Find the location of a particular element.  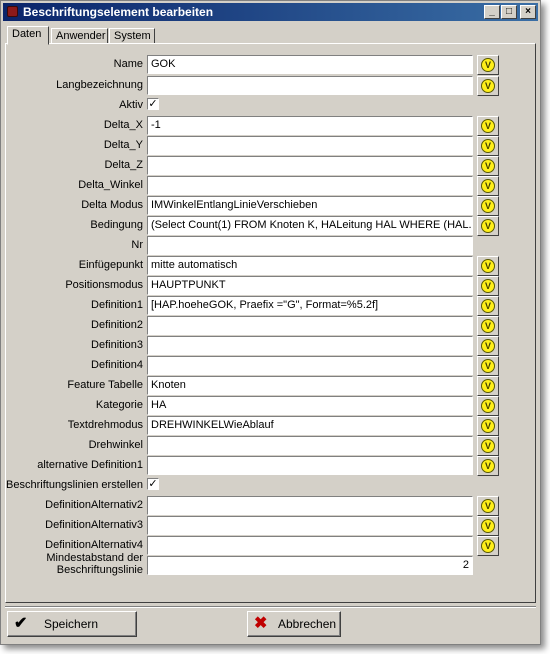

definition1-value-button: V is located at coordinates (488, 306).